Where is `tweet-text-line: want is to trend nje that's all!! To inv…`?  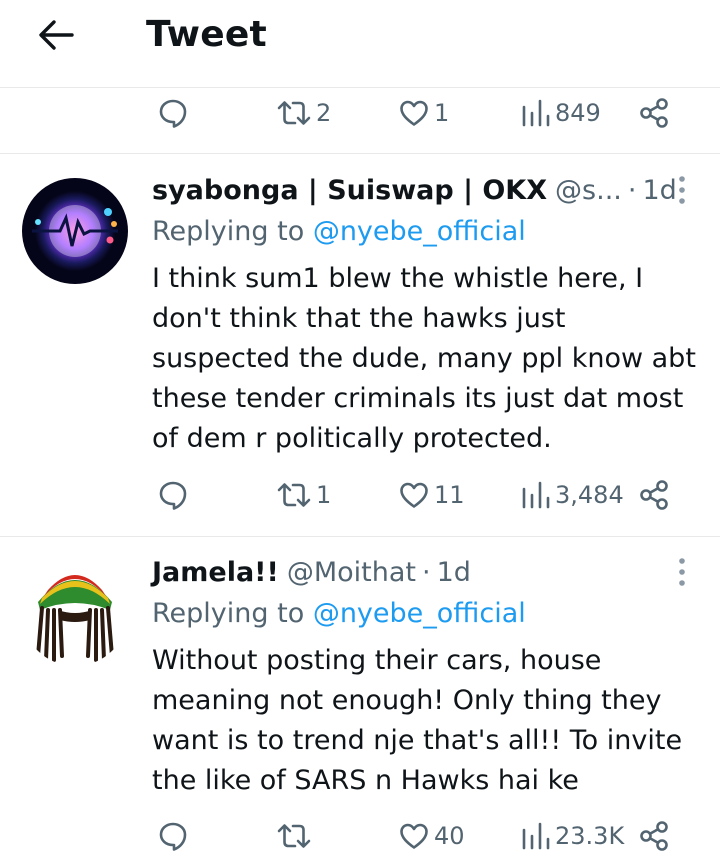 tweet-text-line: want is to trend nje that's all!! To inv… is located at coordinates (417, 740).